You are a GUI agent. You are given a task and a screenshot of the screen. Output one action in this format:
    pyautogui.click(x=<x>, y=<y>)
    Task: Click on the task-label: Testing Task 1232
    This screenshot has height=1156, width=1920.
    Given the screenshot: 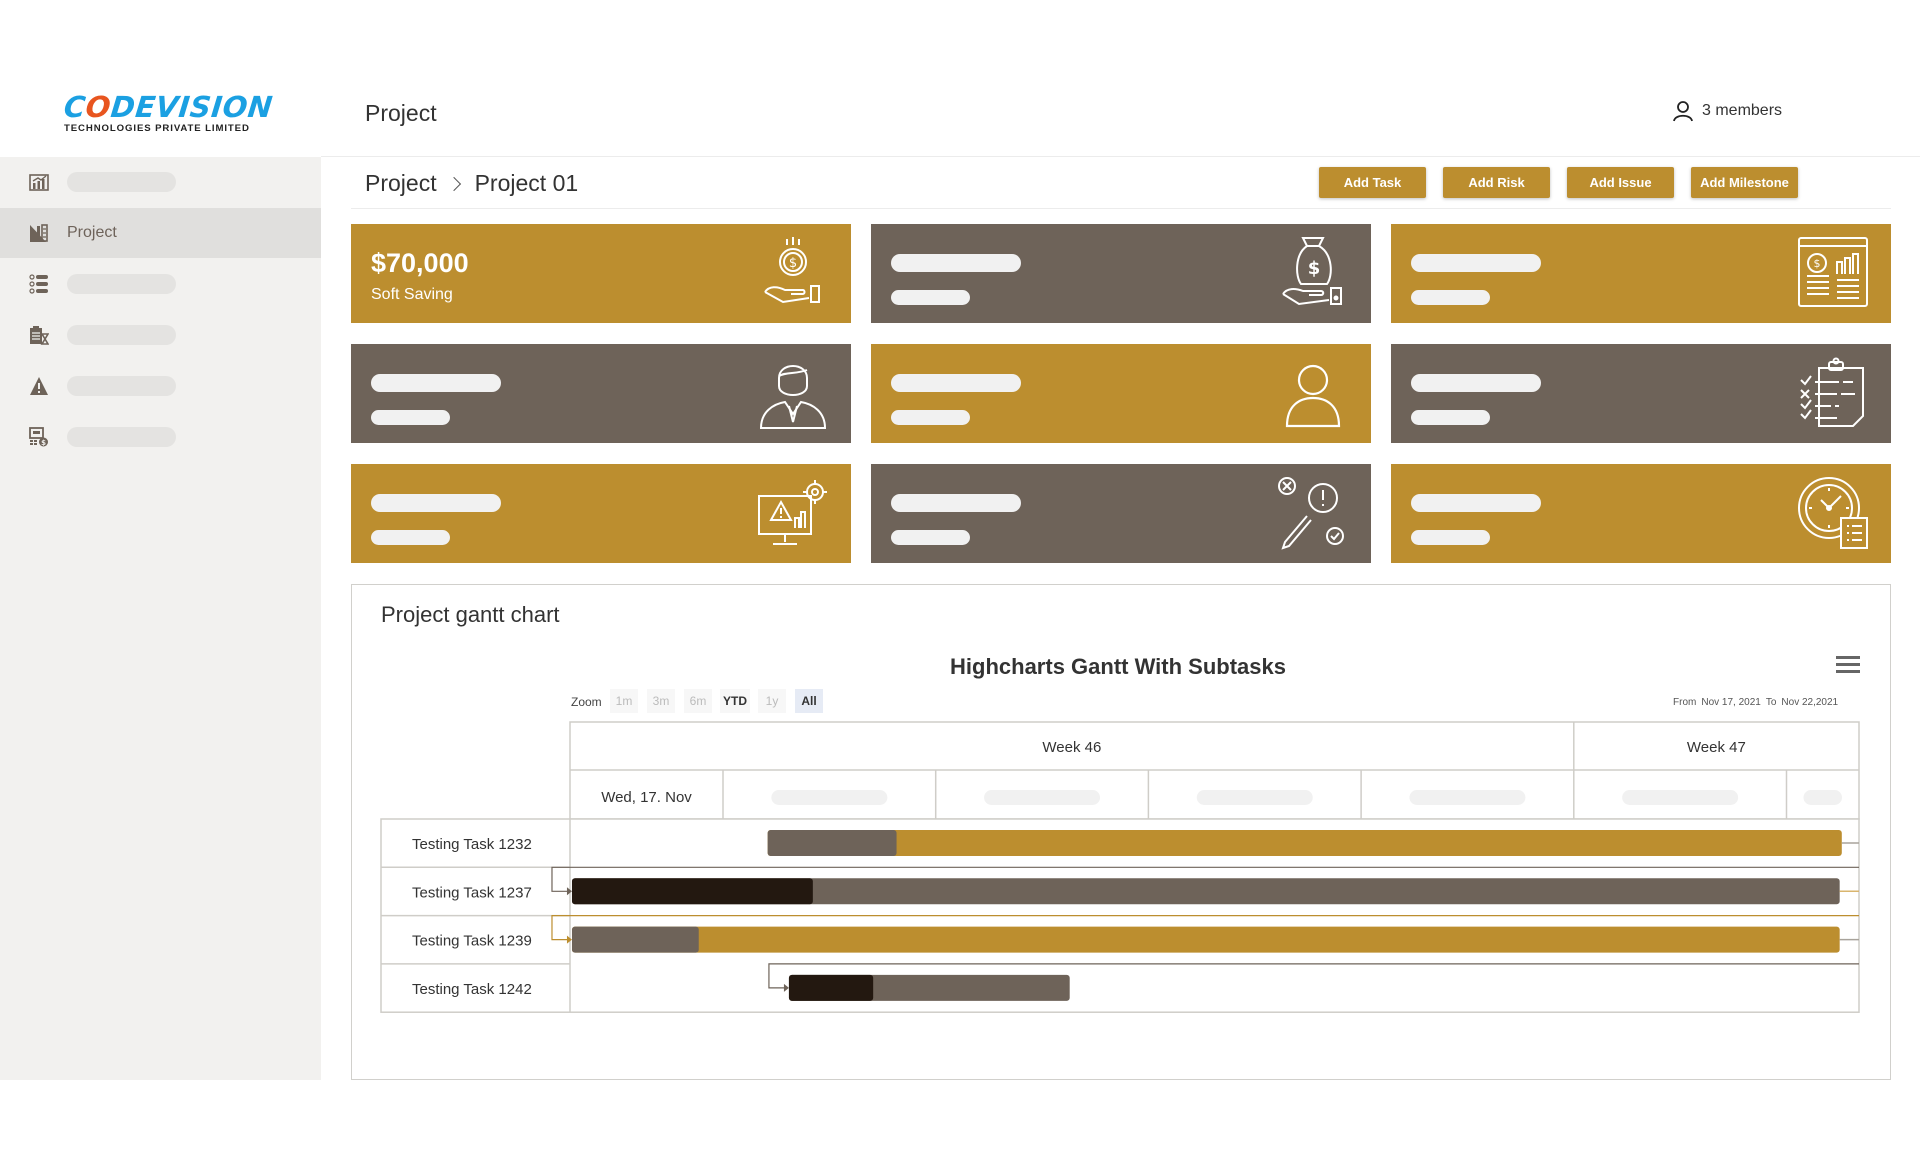 What is the action you would take?
    pyautogui.click(x=472, y=844)
    